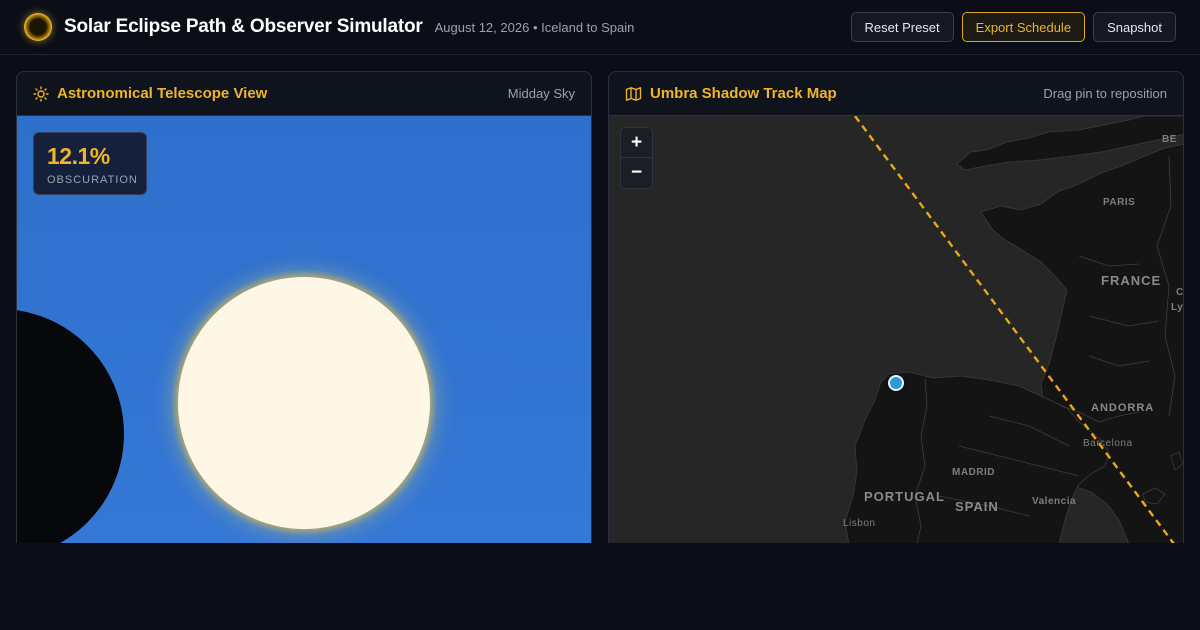 The width and height of the screenshot is (1200, 630). Describe the element at coordinates (1105, 93) in the screenshot. I see `map-hint: Drag pin to reposition` at that location.